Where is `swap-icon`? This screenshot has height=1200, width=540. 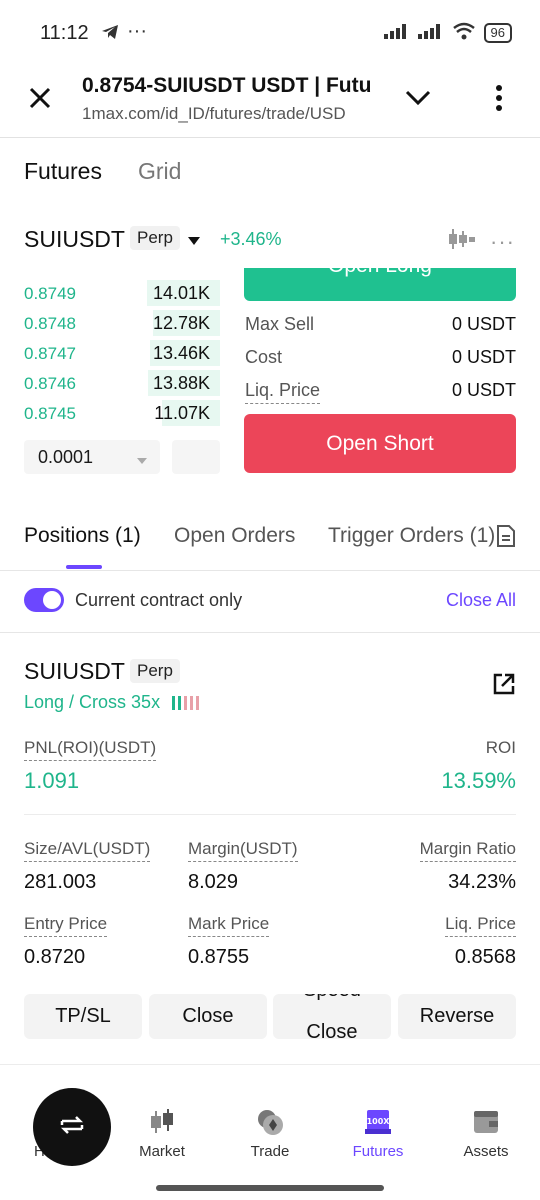 swap-icon is located at coordinates (72, 1127).